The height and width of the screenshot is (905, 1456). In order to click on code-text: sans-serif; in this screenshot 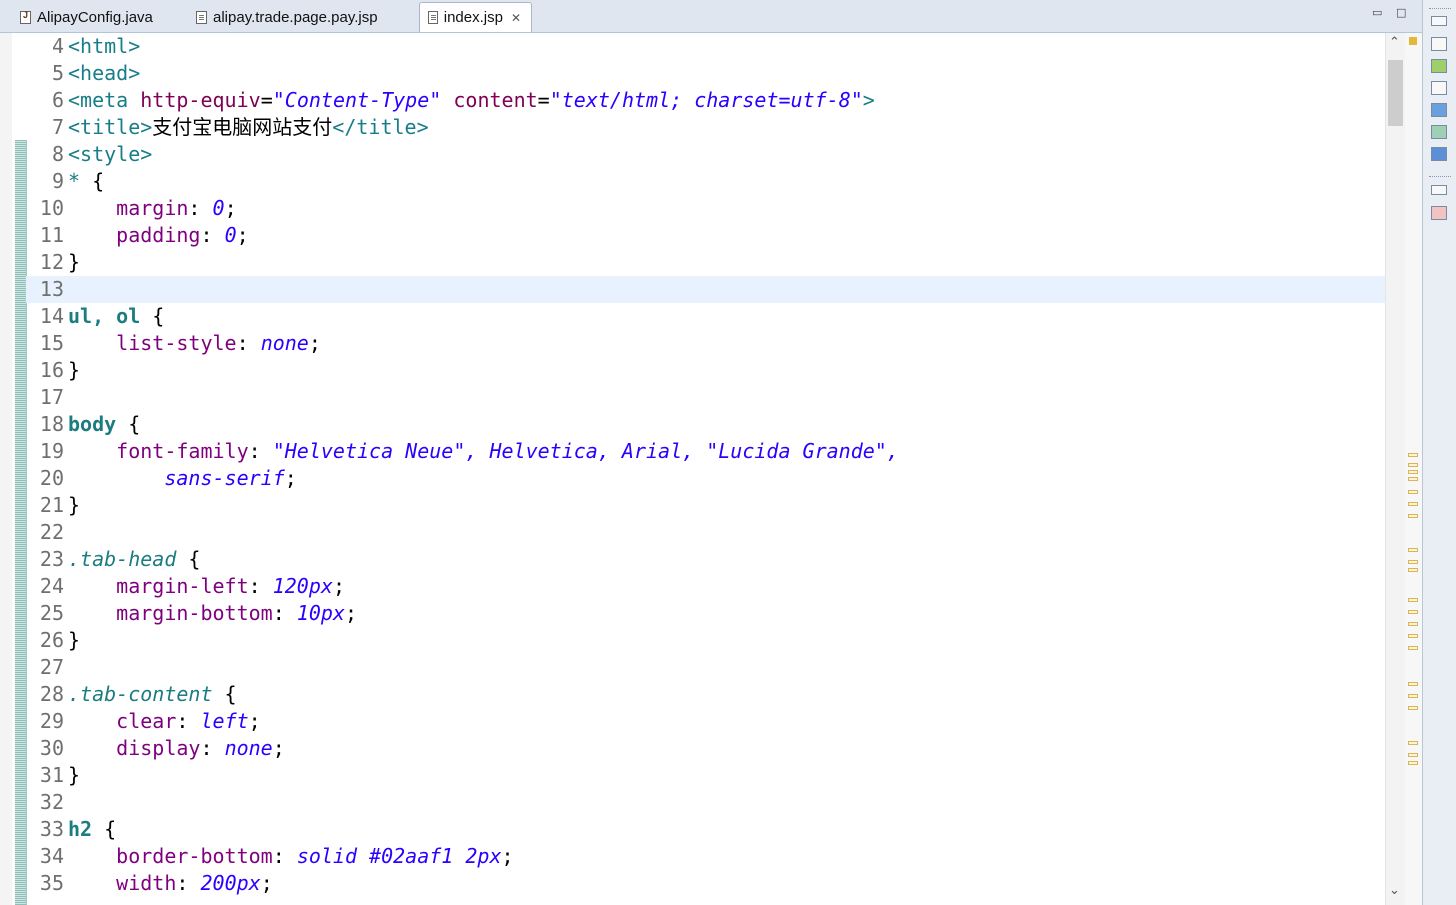, I will do `click(230, 478)`.